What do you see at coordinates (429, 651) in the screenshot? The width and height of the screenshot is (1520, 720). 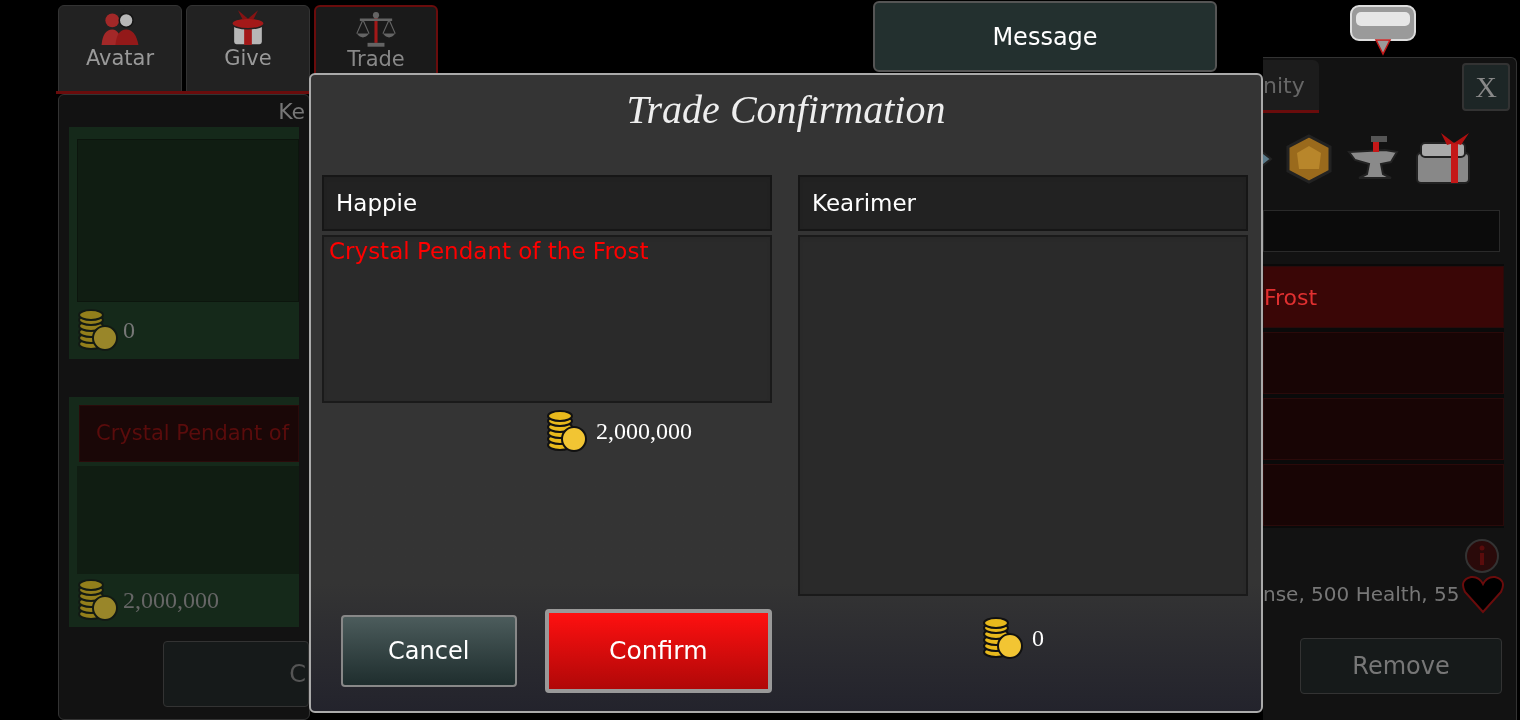 I see `cancel-button: Cancel` at bounding box center [429, 651].